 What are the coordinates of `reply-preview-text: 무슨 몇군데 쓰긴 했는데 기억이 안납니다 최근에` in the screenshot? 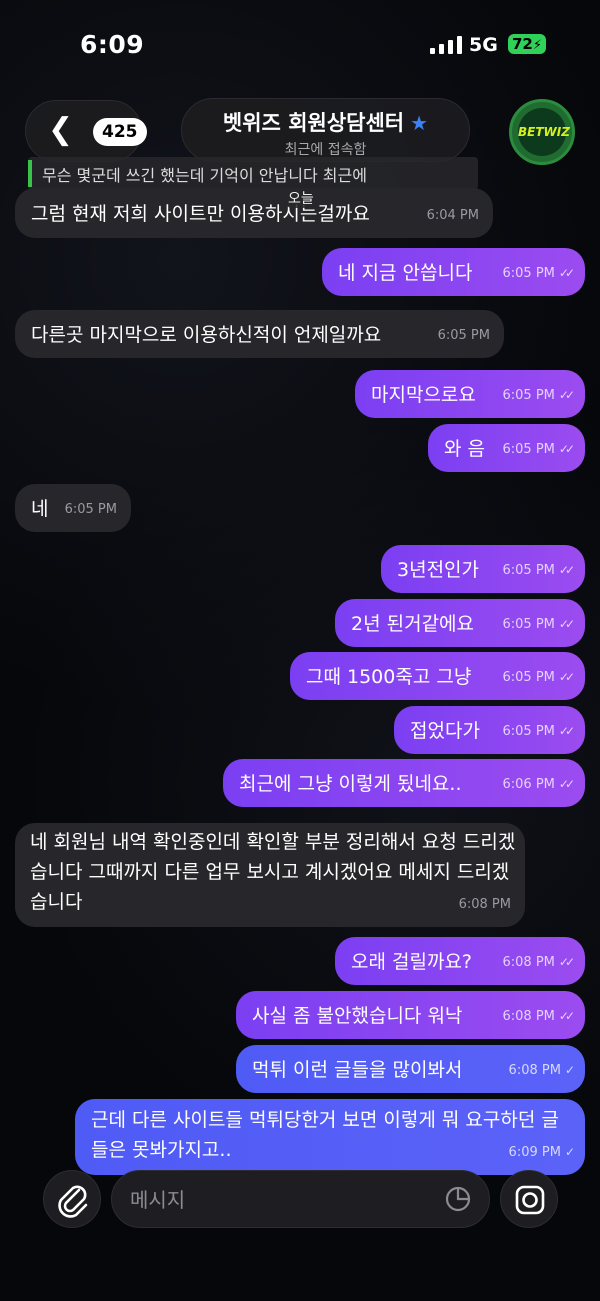 It's located at (204, 175).